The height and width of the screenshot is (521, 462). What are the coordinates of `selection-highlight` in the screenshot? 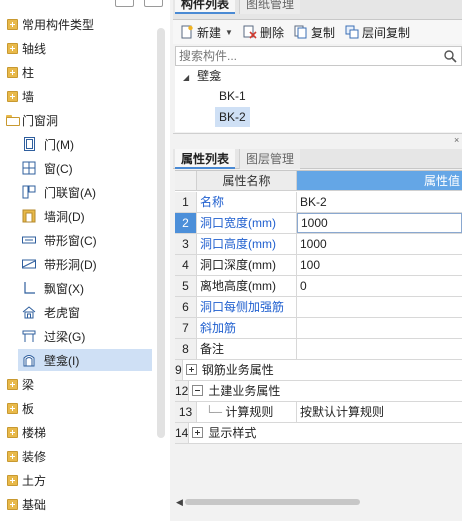 It's located at (85, 360).